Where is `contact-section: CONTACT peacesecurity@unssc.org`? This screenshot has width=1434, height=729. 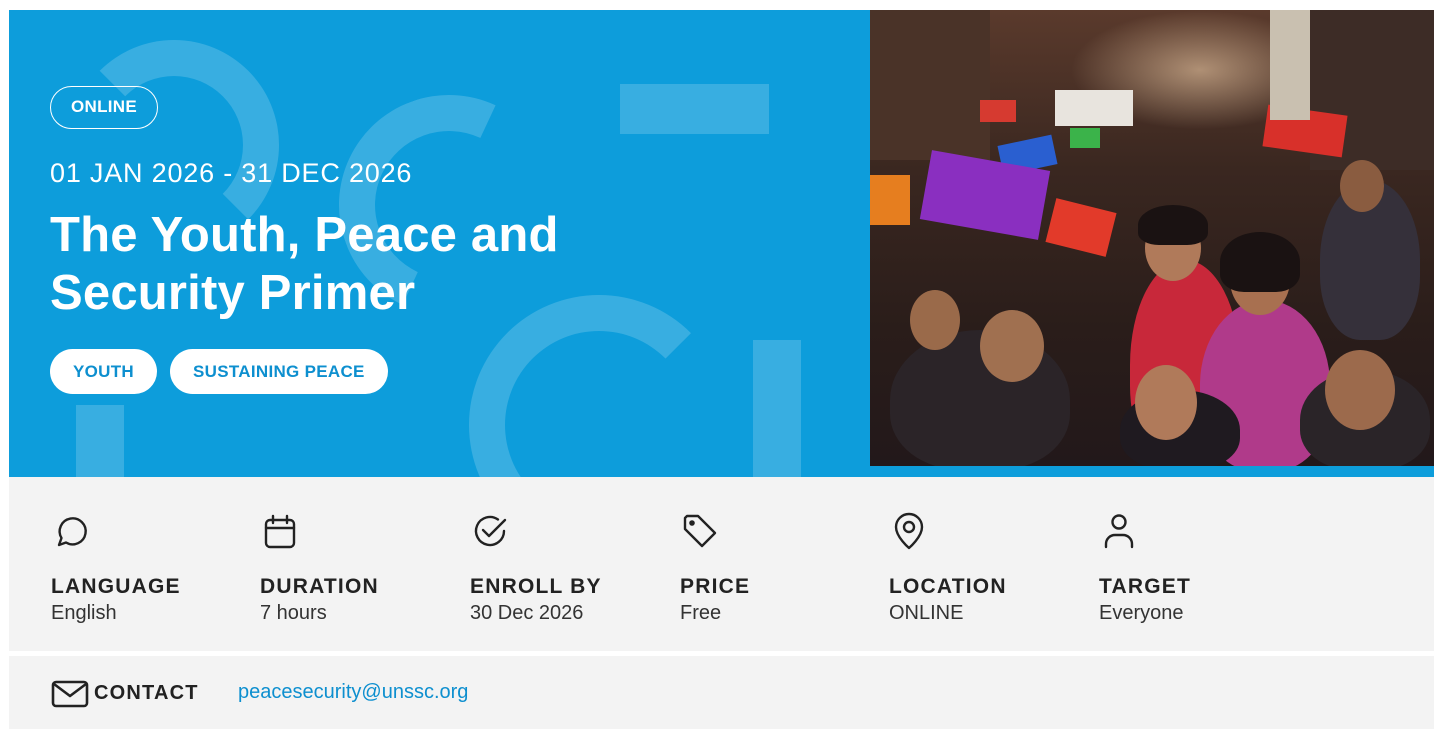
contact-section: CONTACT peacesecurity@unssc.org is located at coordinates (721, 692).